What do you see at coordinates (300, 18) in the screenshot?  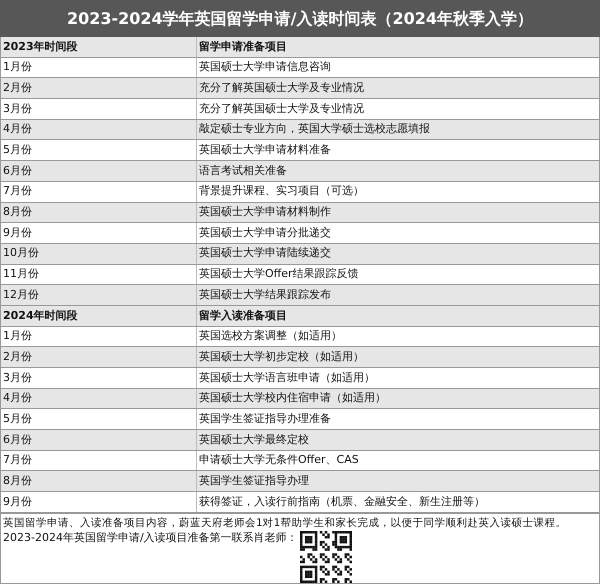 I see `table-title: 2023-2024学年英国留学申请/入读时间表（2024年秋季入学）` at bounding box center [300, 18].